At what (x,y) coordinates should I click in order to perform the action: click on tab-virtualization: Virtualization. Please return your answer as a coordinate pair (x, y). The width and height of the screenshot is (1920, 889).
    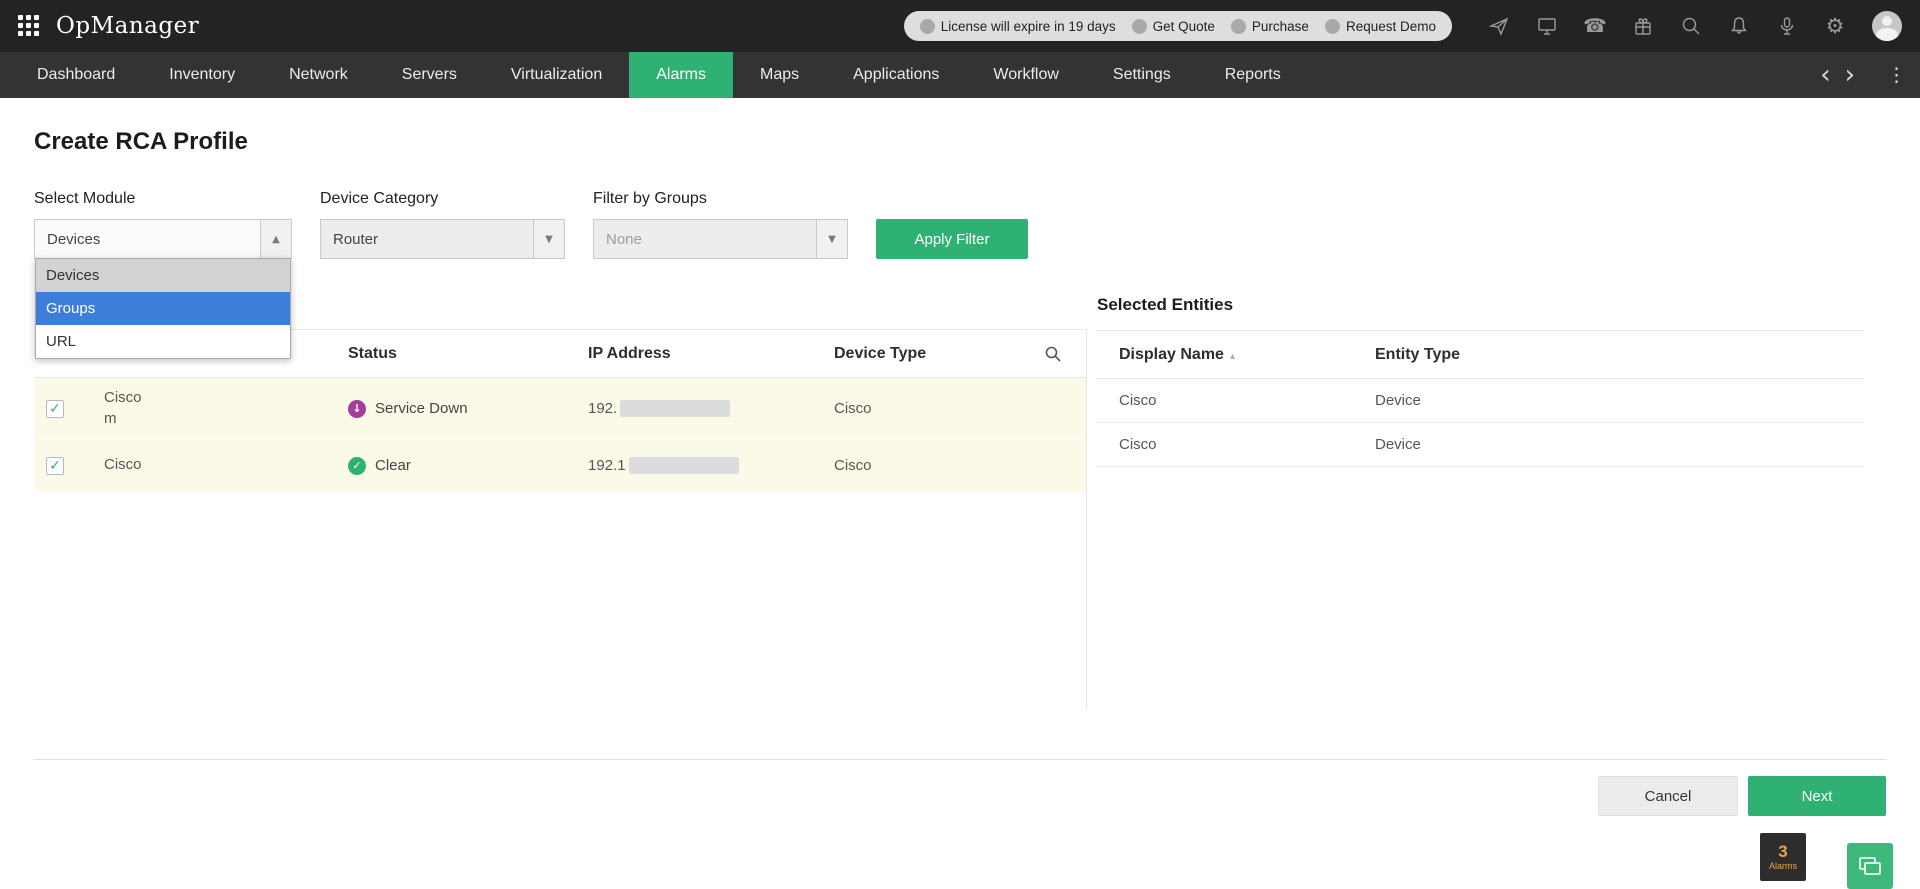
    Looking at the image, I should click on (556, 75).